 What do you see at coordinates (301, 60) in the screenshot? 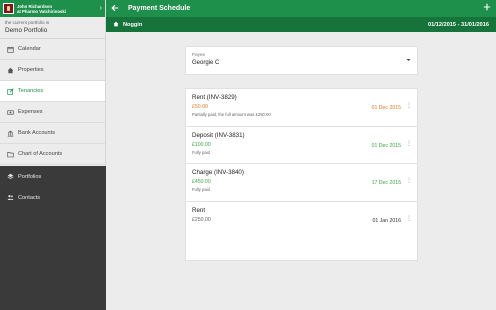
I see `payee-select: Payee Georgie C` at bounding box center [301, 60].